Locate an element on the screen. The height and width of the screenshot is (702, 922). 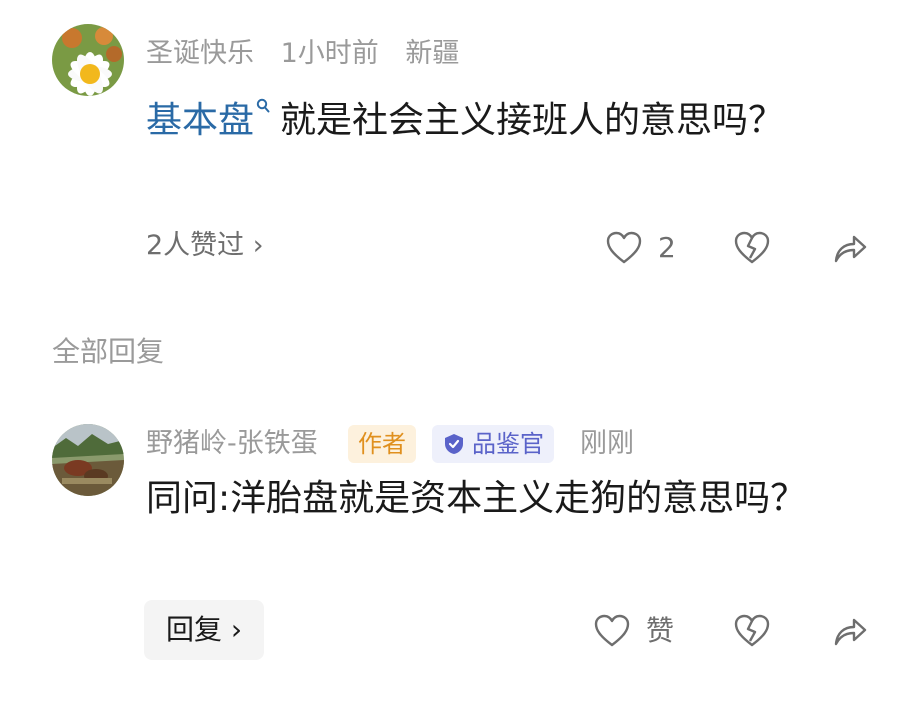
reply-button: 回复 › is located at coordinates (204, 630).